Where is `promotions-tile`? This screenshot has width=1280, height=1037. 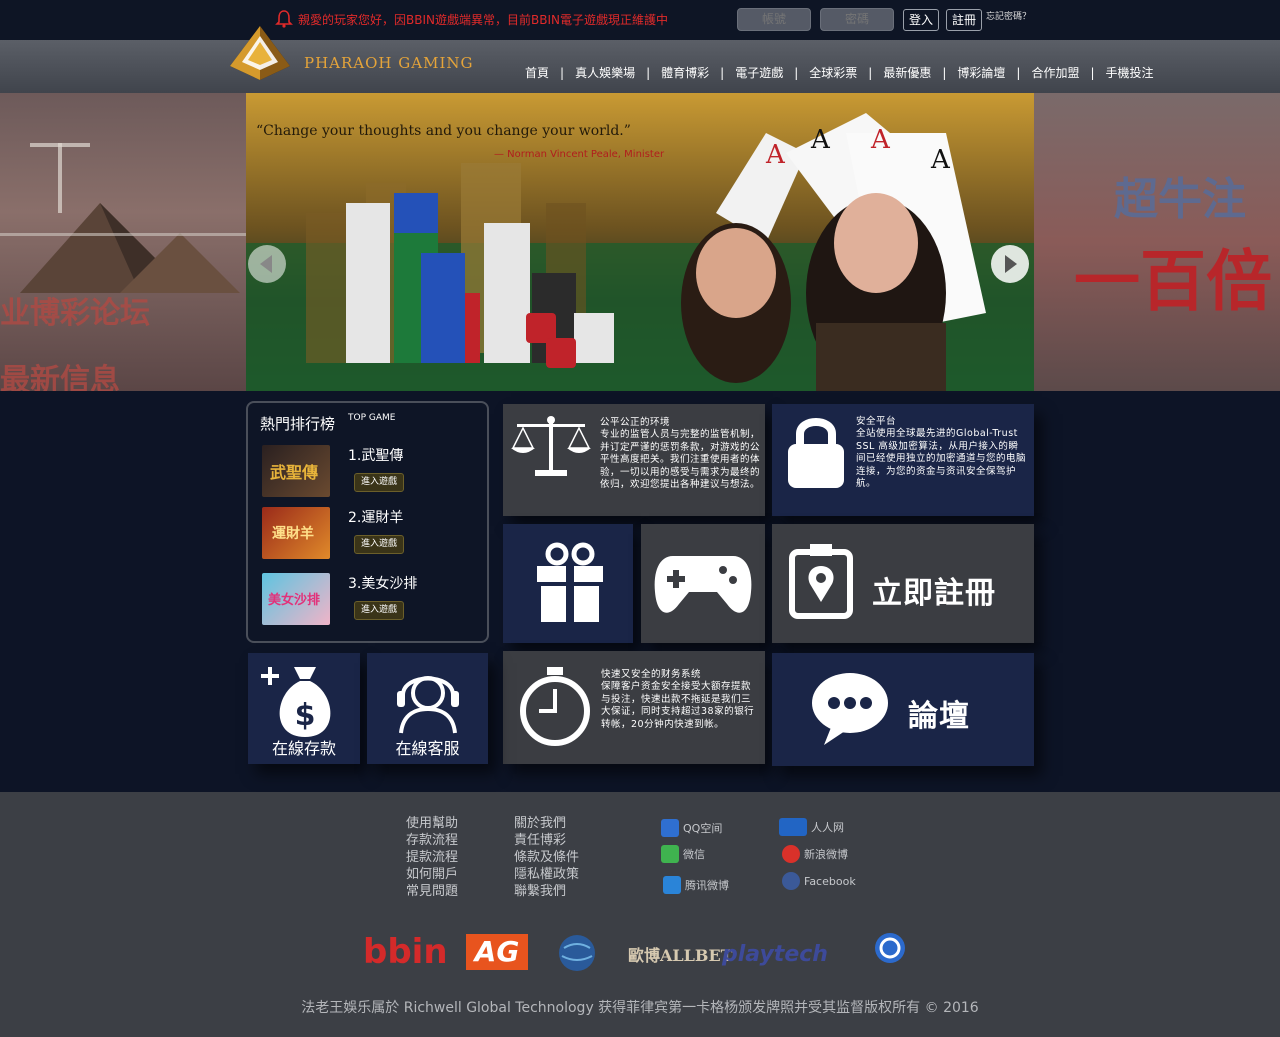
promotions-tile is located at coordinates (568, 583).